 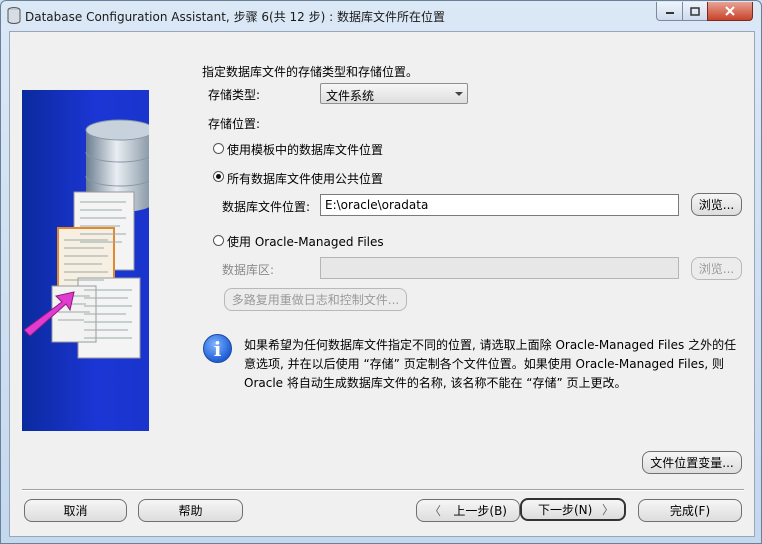 I want to click on wizard-illustration, so click(x=85, y=260).